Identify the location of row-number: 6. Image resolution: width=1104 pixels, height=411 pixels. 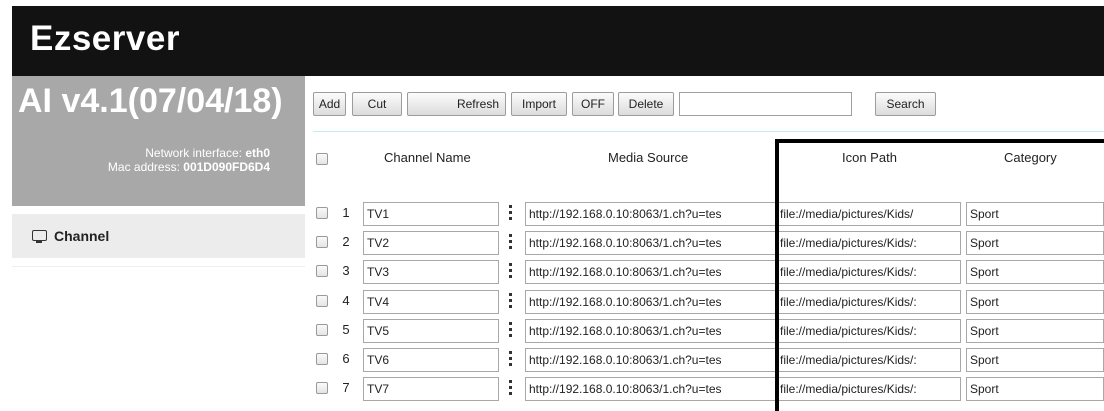
(346, 358).